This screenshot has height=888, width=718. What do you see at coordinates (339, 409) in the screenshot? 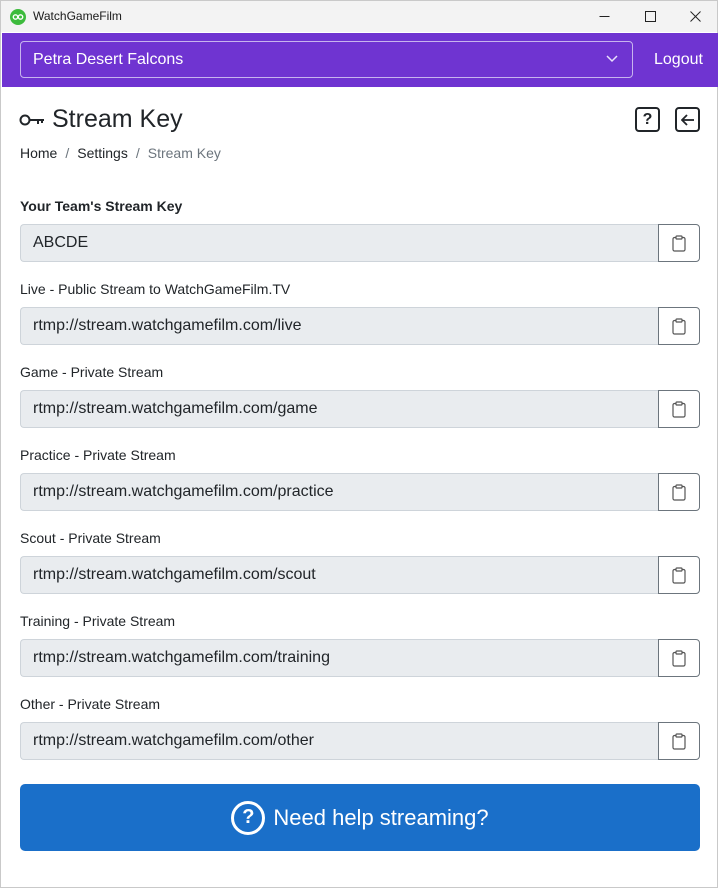
I see `game-stream-url-field: rtmp://stream.watchgamefilm.com/game` at bounding box center [339, 409].